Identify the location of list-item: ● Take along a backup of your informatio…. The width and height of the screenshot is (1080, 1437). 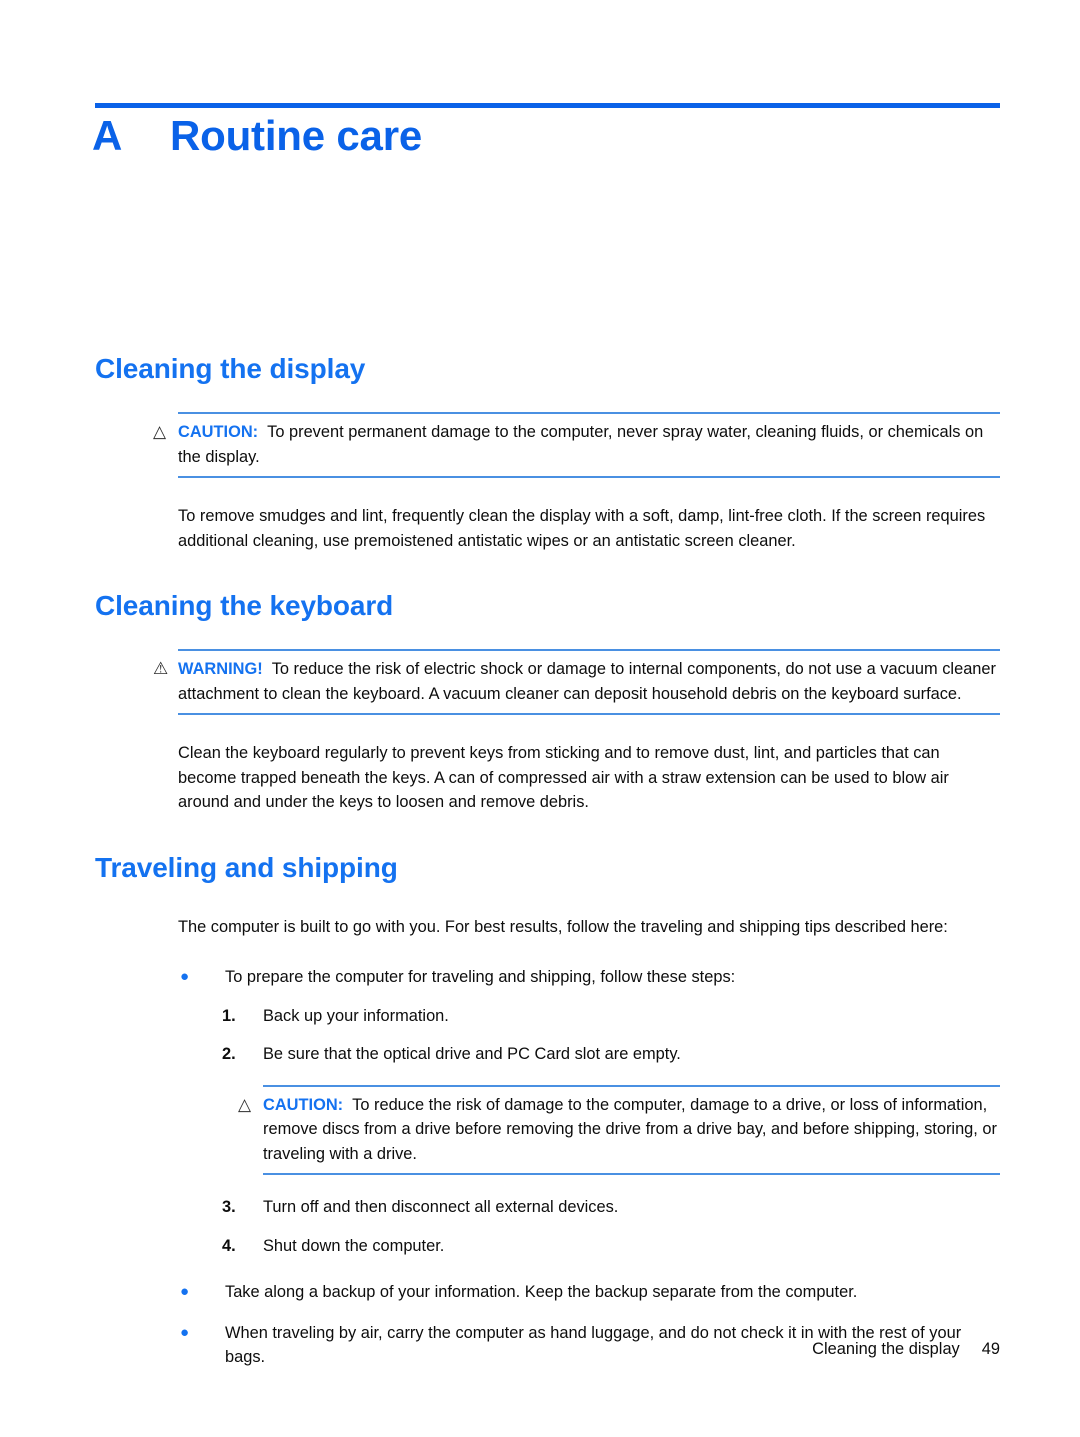
(540, 1292).